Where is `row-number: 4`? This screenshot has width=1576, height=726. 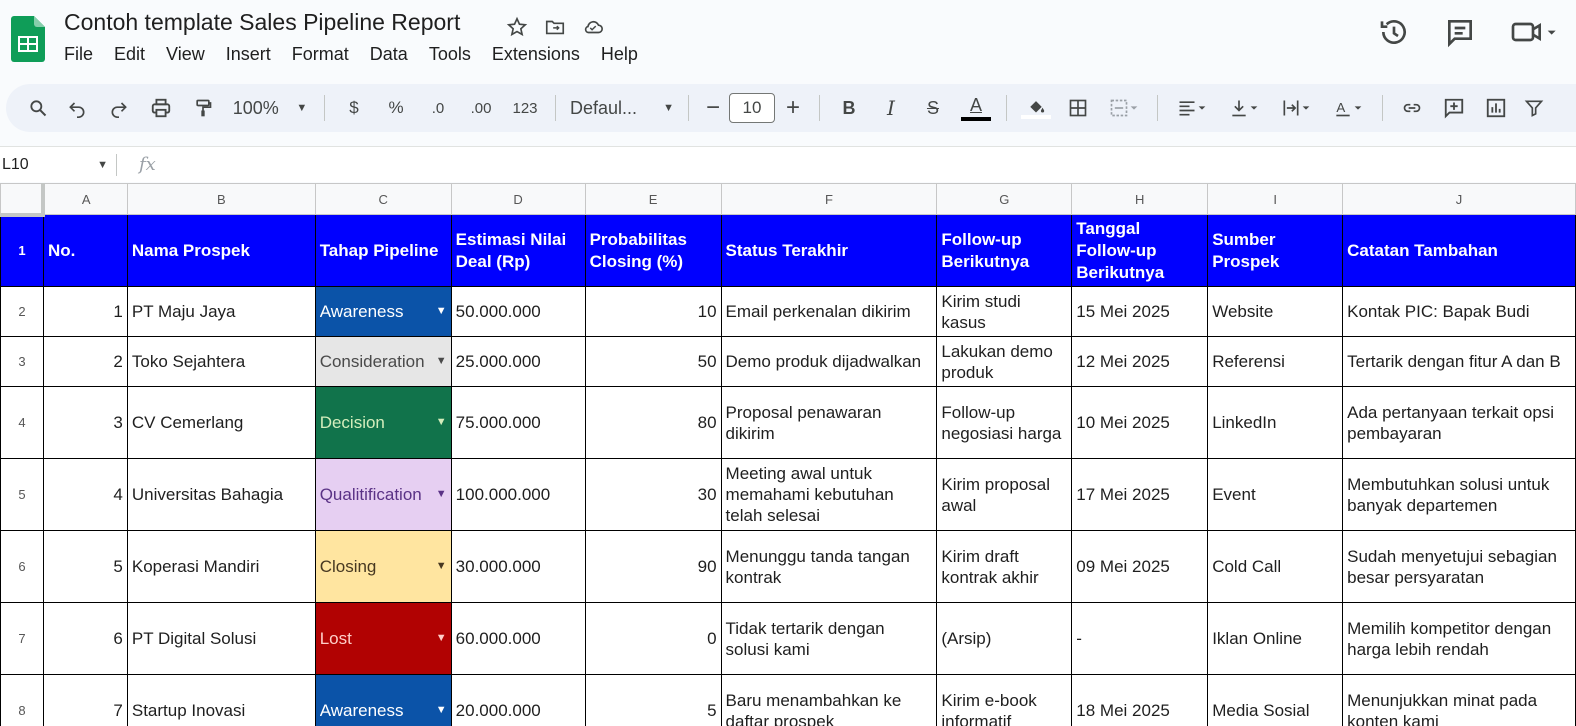
row-number: 4 is located at coordinates (22, 422).